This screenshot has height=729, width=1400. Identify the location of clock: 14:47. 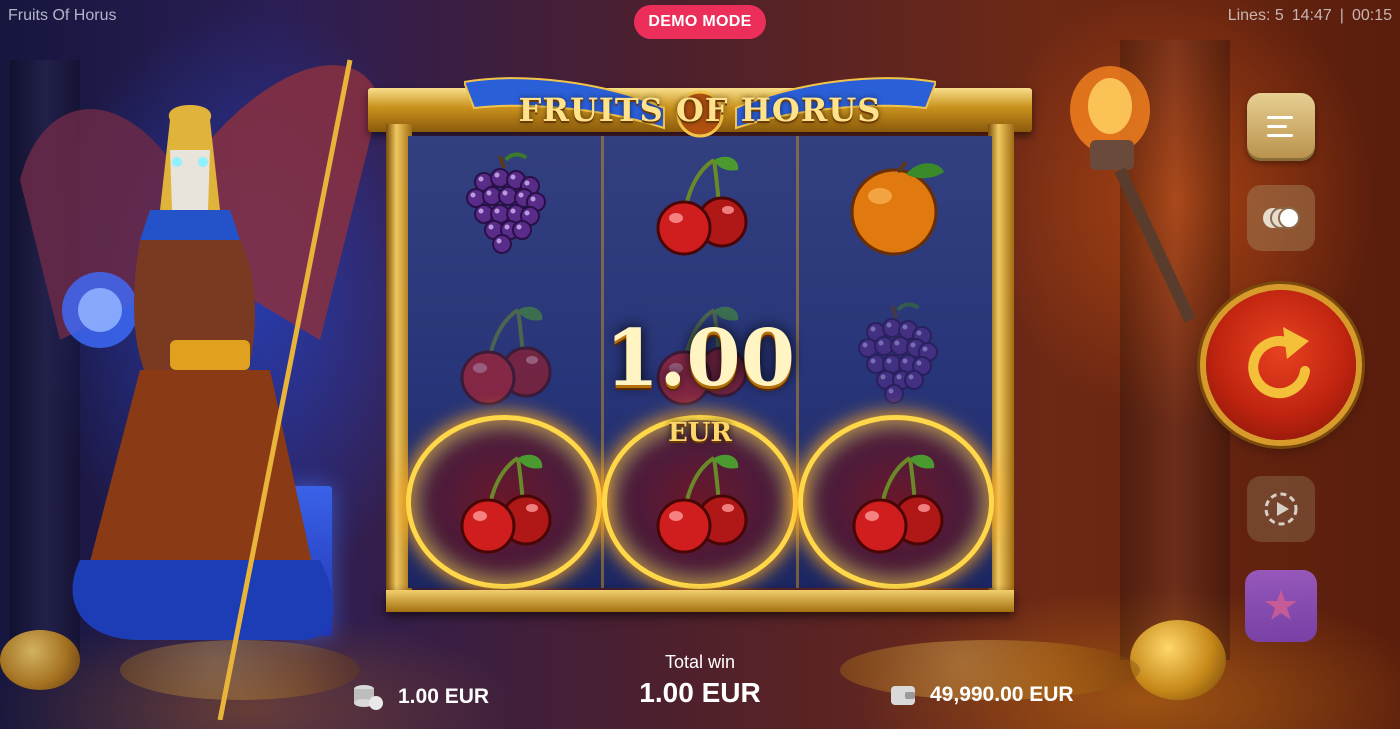
(1311, 15).